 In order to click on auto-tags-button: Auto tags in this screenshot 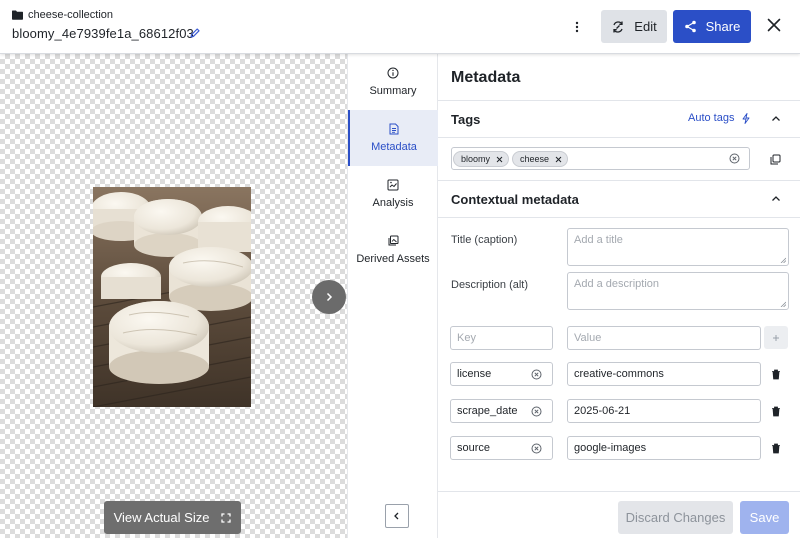, I will do `click(719, 118)`.